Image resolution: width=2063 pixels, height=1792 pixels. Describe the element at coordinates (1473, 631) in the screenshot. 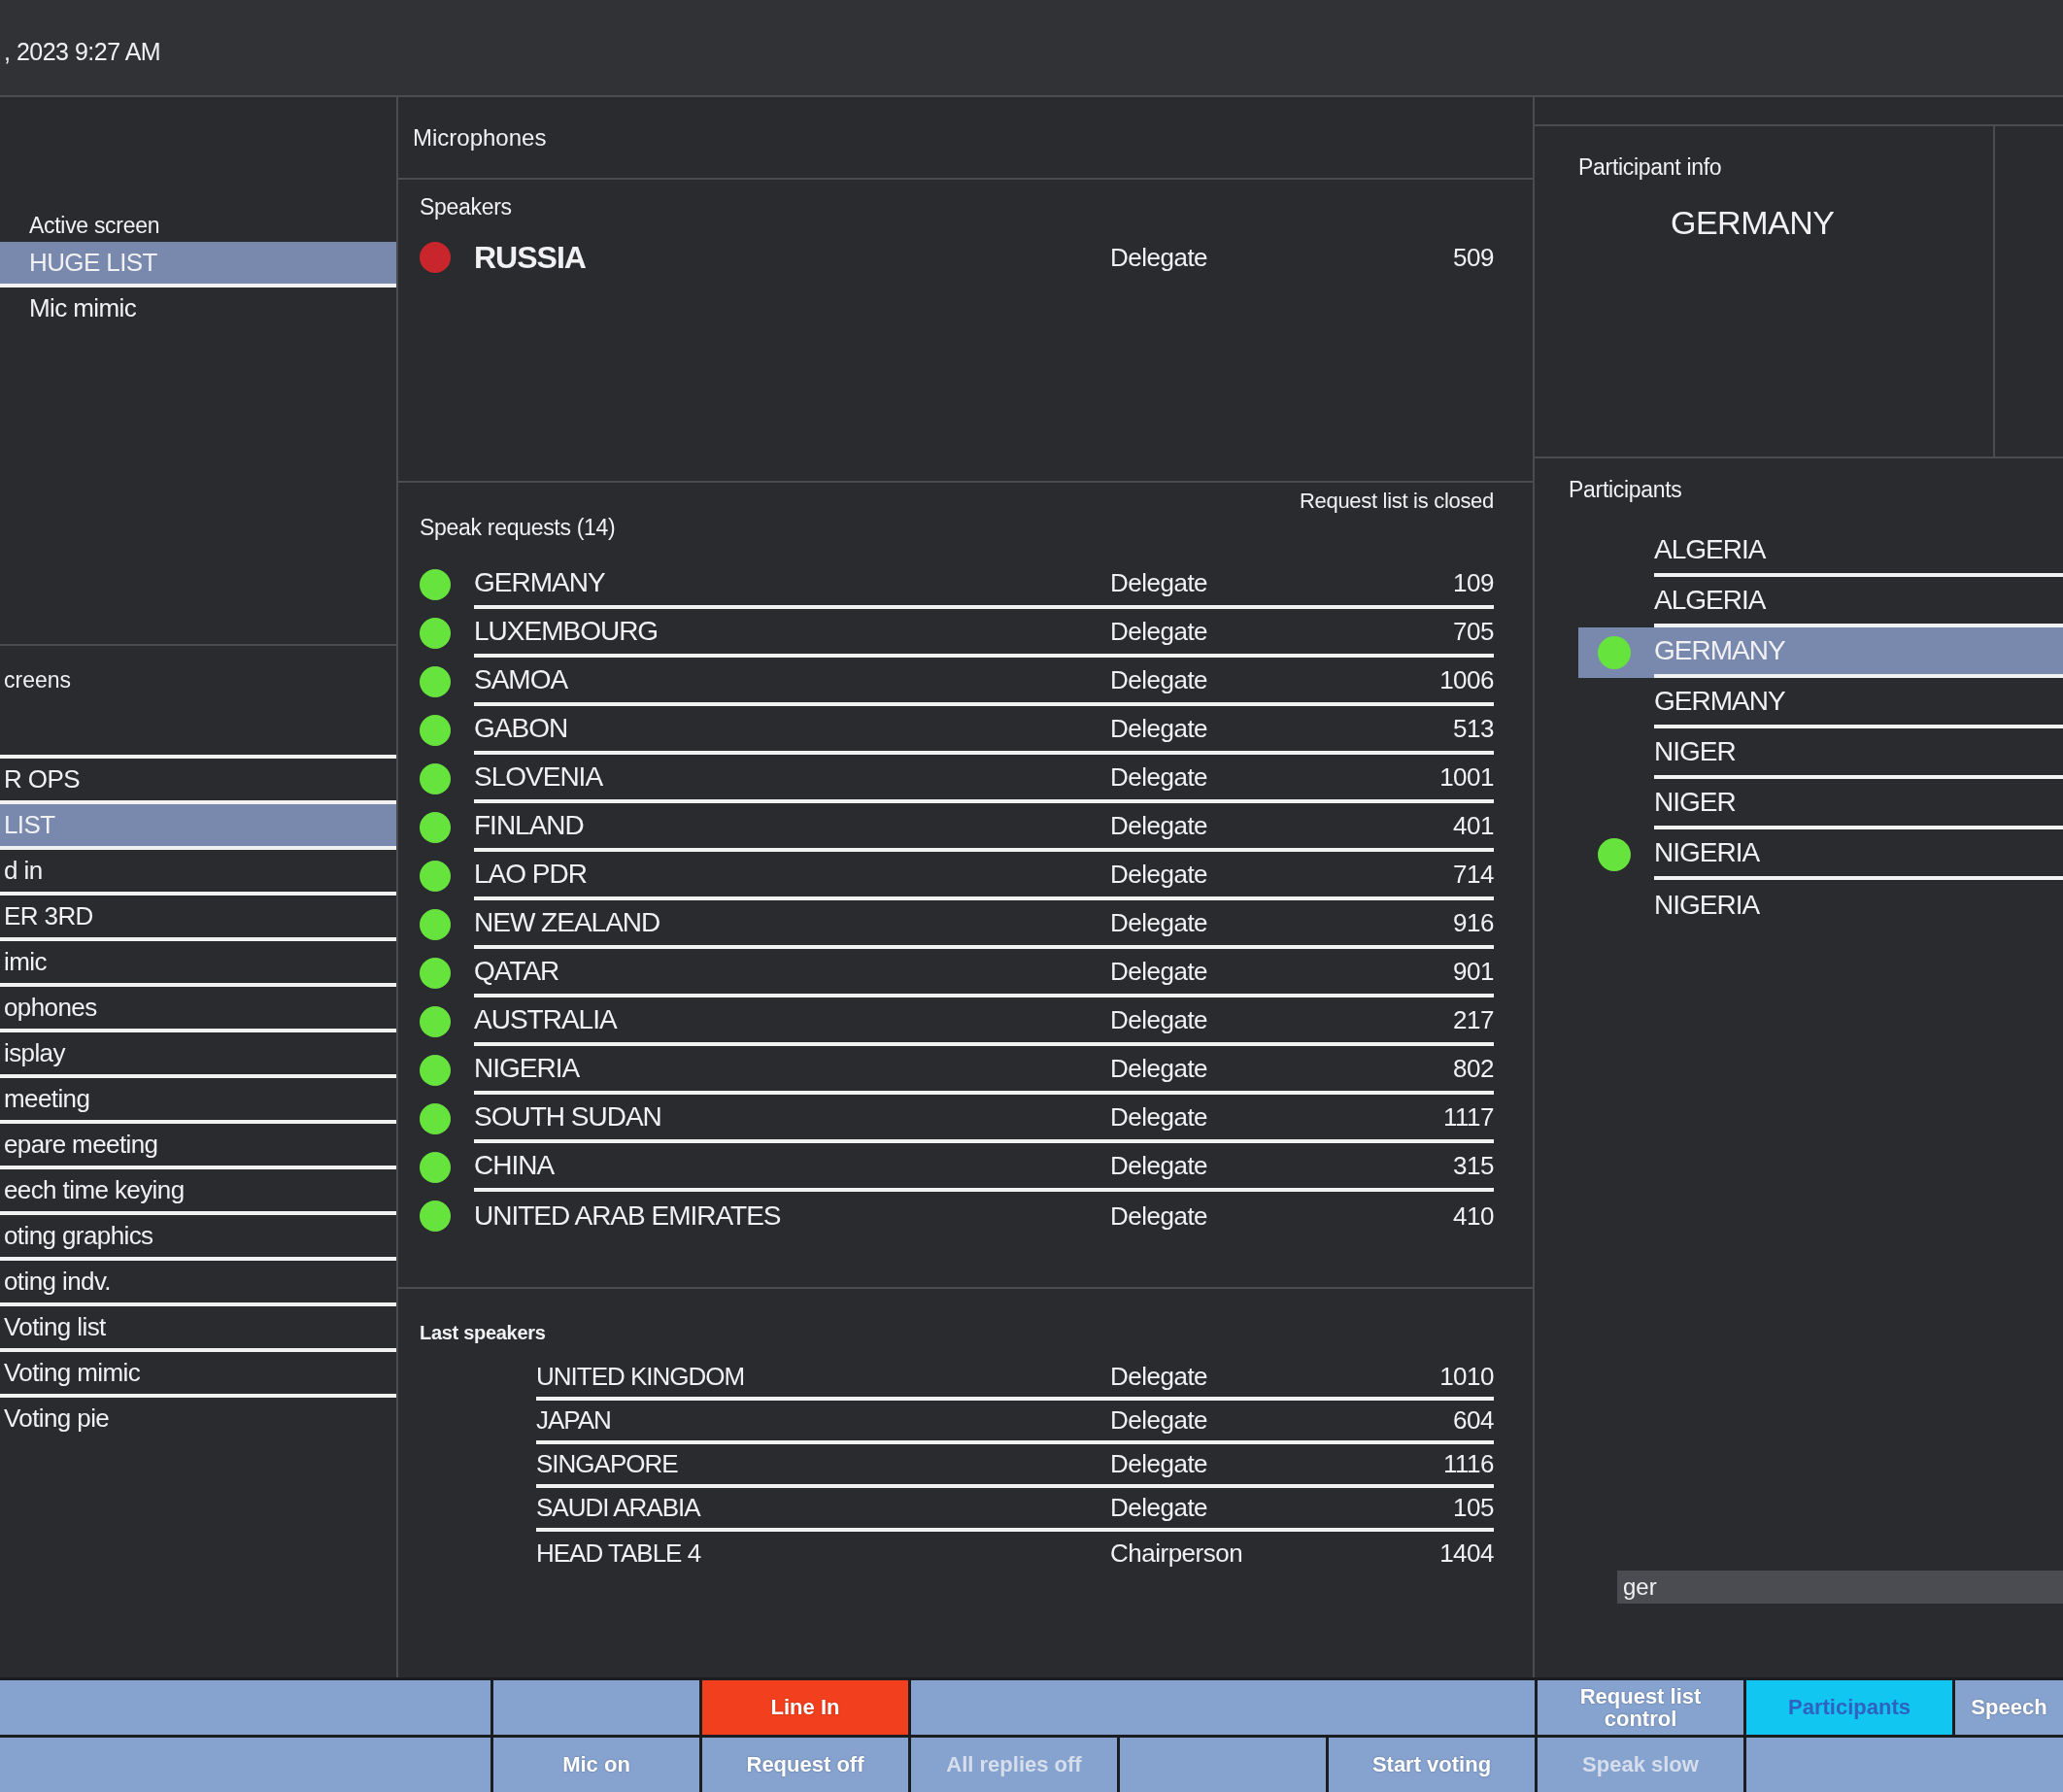

I see `seat-number: 705` at that location.